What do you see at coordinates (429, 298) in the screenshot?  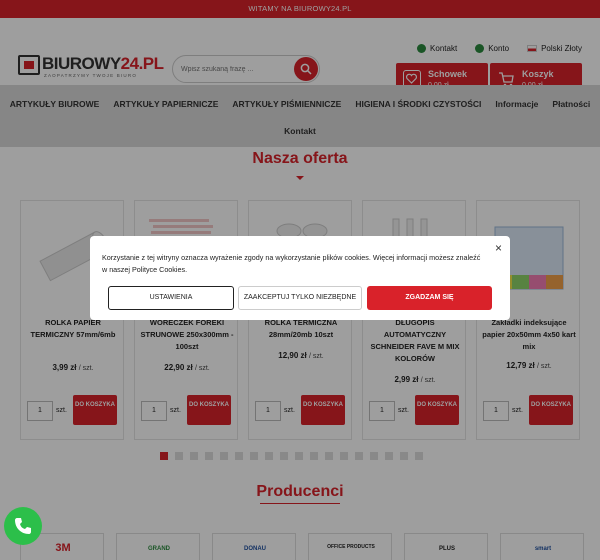 I see `accept-all-button: ZGADZAM SIĘ` at bounding box center [429, 298].